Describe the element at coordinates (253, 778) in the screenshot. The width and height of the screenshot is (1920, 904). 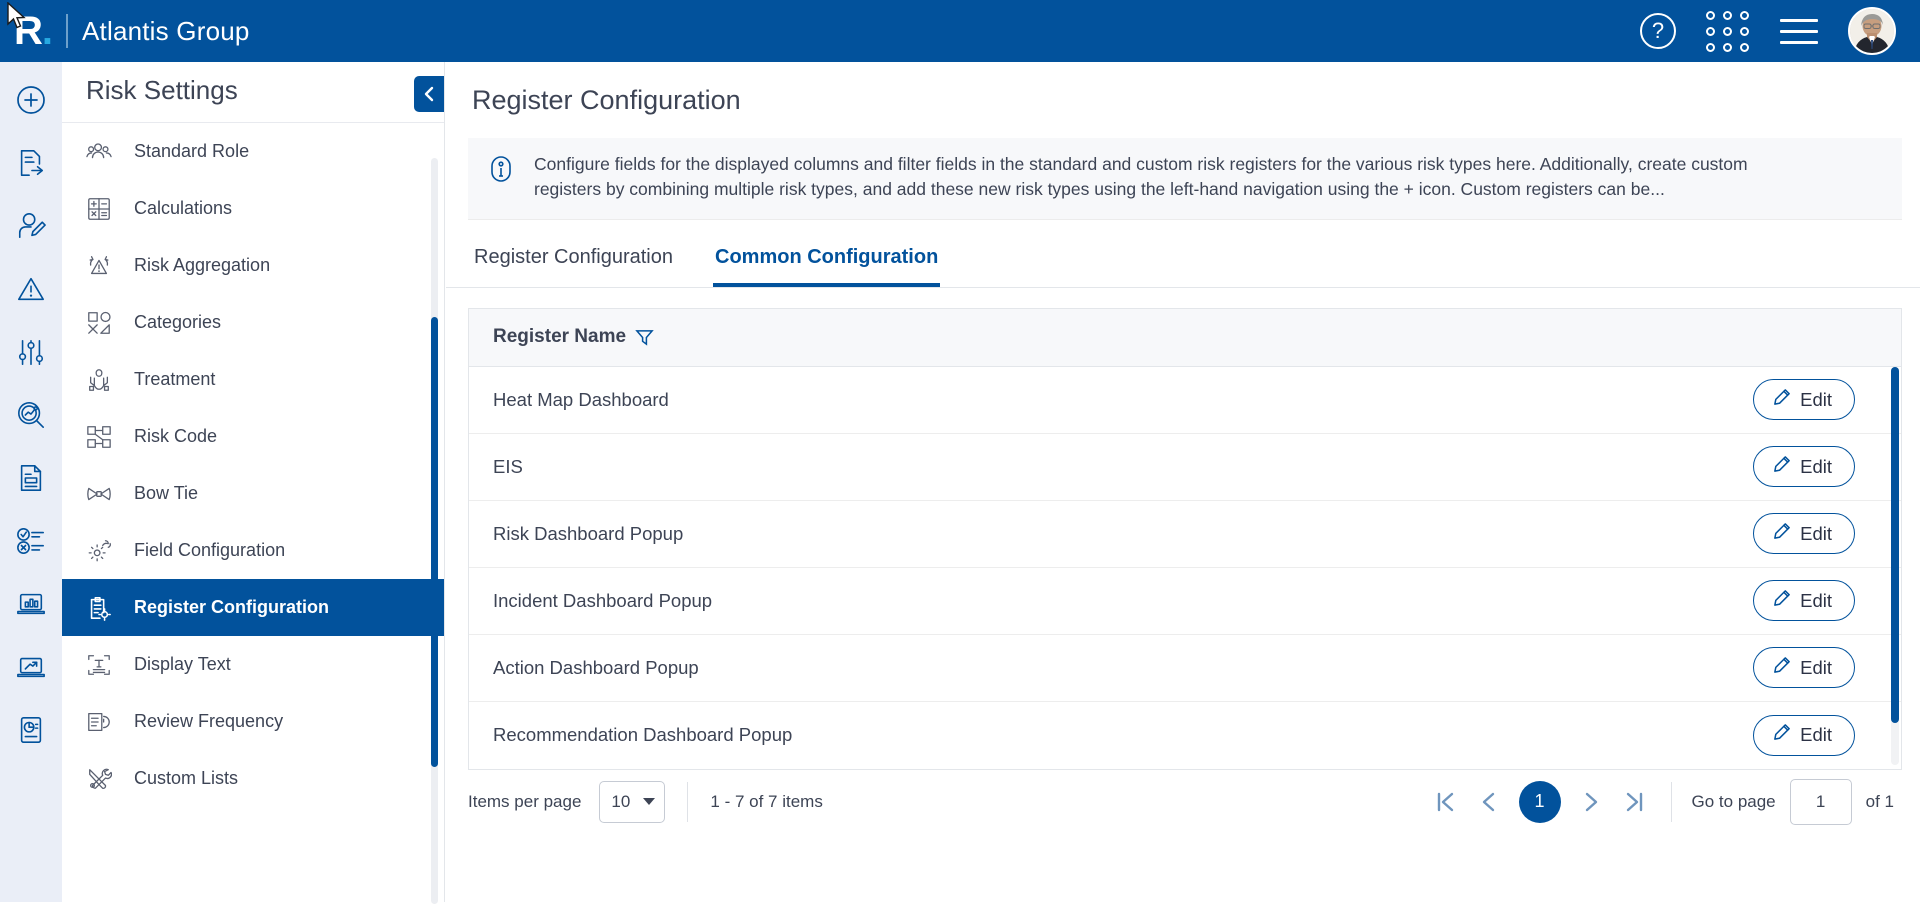
I see `sidebar-item-custom-lists: Custom Lists` at that location.